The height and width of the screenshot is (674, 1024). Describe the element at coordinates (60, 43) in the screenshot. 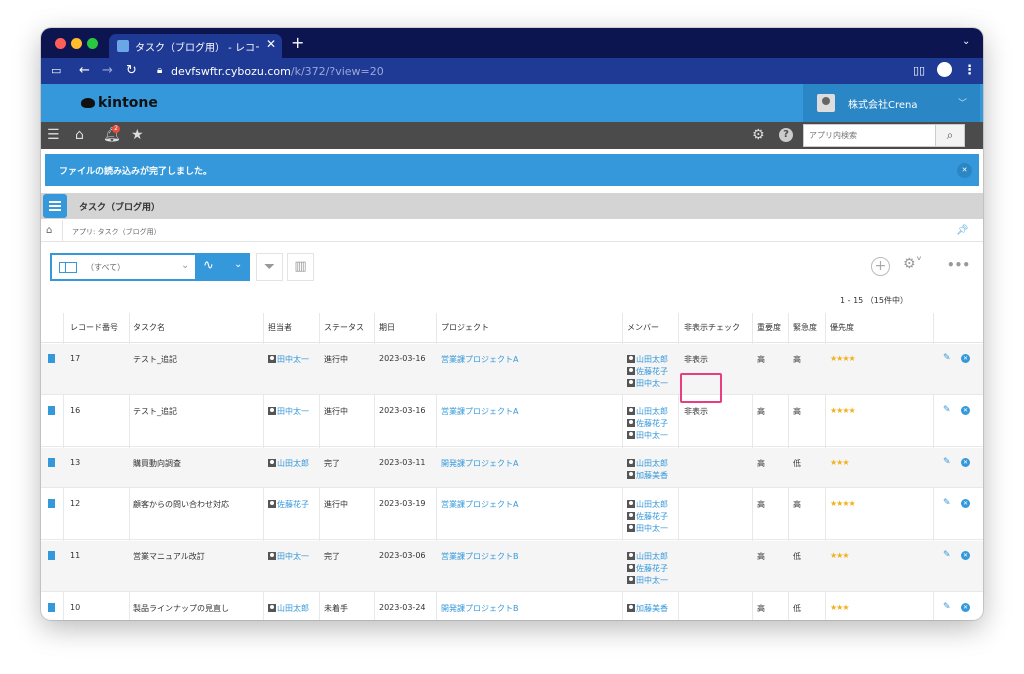

I see `close-window-button` at that location.